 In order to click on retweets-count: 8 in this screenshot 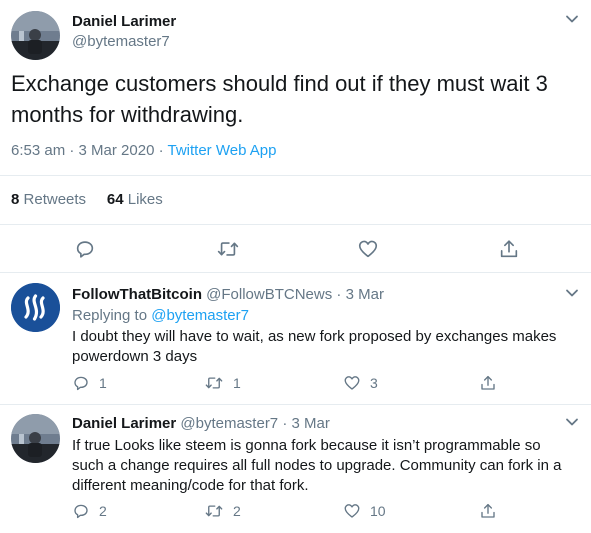, I will do `click(15, 199)`.